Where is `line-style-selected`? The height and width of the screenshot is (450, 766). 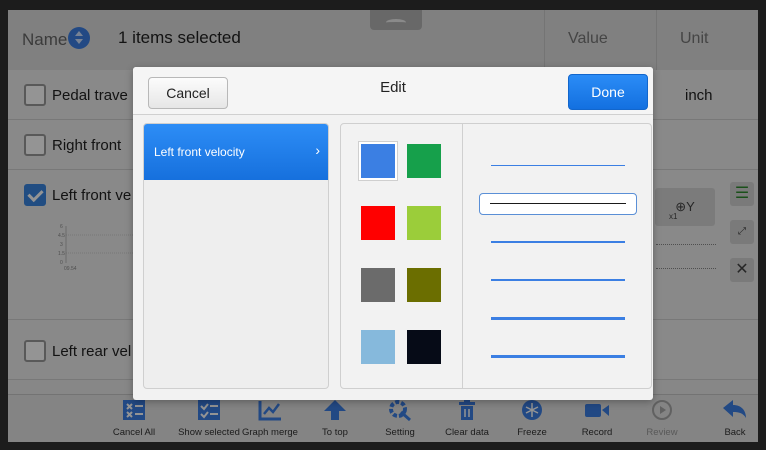
line-style-selected is located at coordinates (558, 204).